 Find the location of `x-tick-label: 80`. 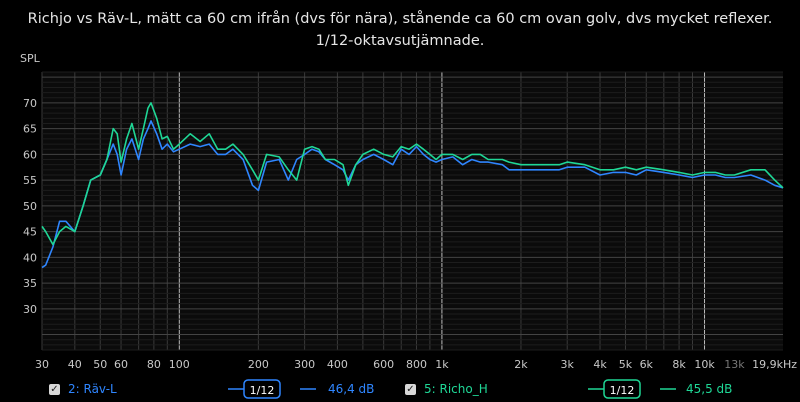

x-tick-label: 80 is located at coordinates (154, 364).